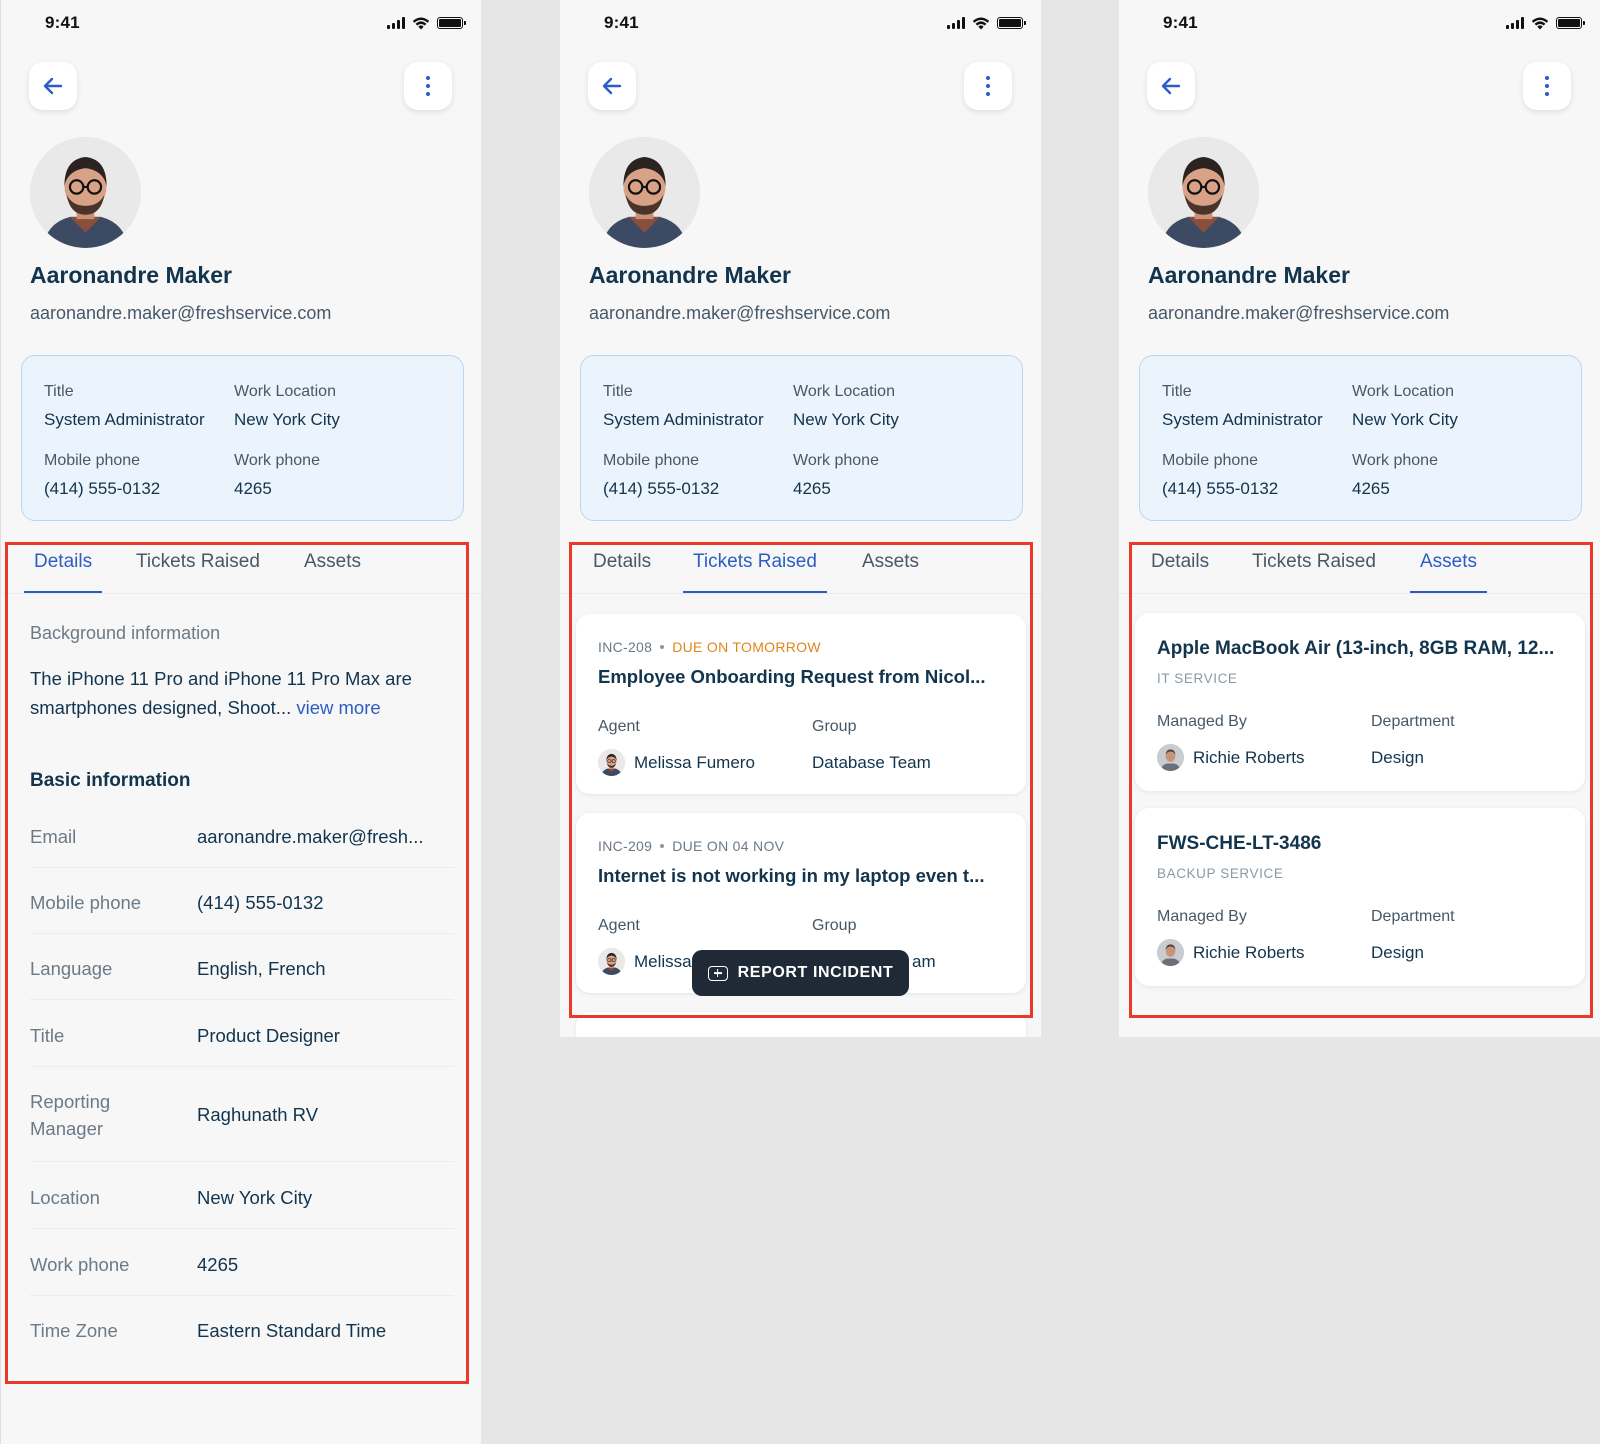  Describe the element at coordinates (338, 707) in the screenshot. I see `view-more-link: view more` at that location.